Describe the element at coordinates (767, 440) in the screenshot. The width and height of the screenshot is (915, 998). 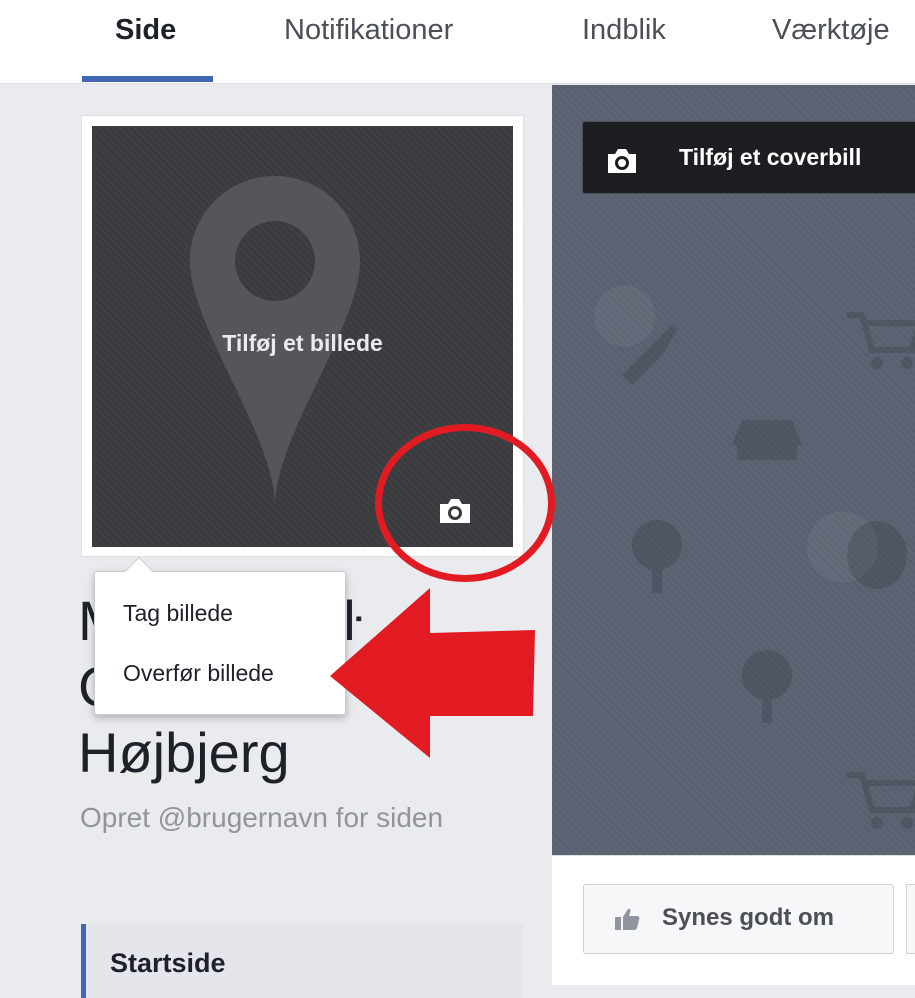
I see `car-deco-icon` at that location.